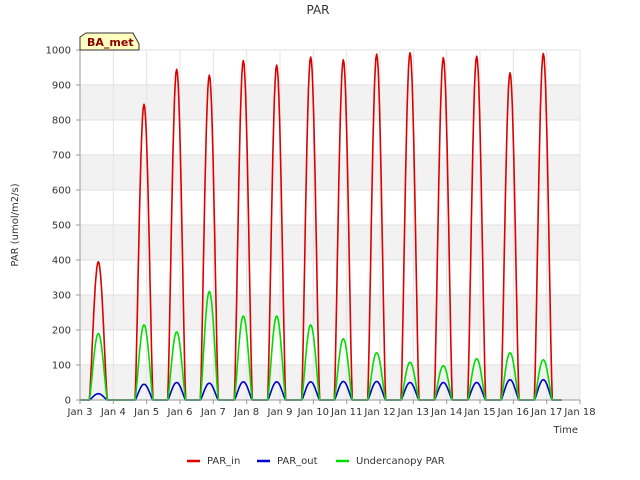 The width and height of the screenshot is (640, 480). Describe the element at coordinates (61, 191) in the screenshot. I see `y-tick-label: 600` at that location.